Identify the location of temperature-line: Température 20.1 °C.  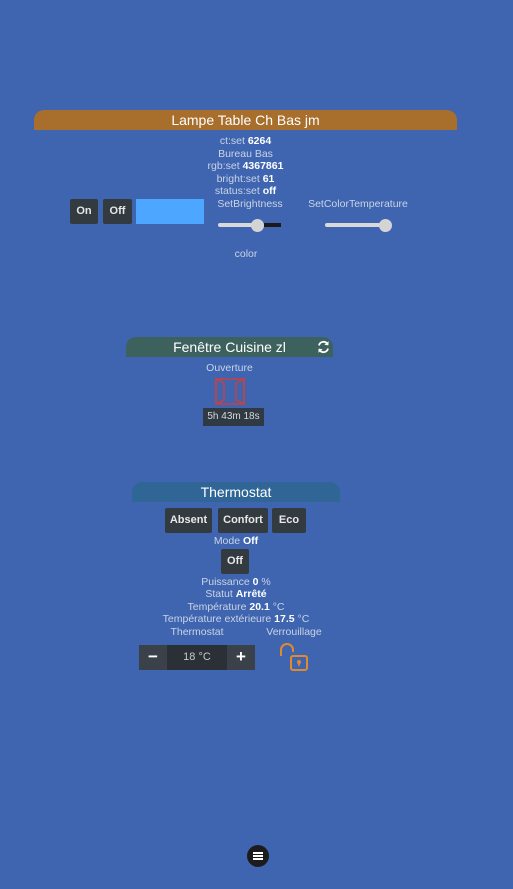
(236, 607).